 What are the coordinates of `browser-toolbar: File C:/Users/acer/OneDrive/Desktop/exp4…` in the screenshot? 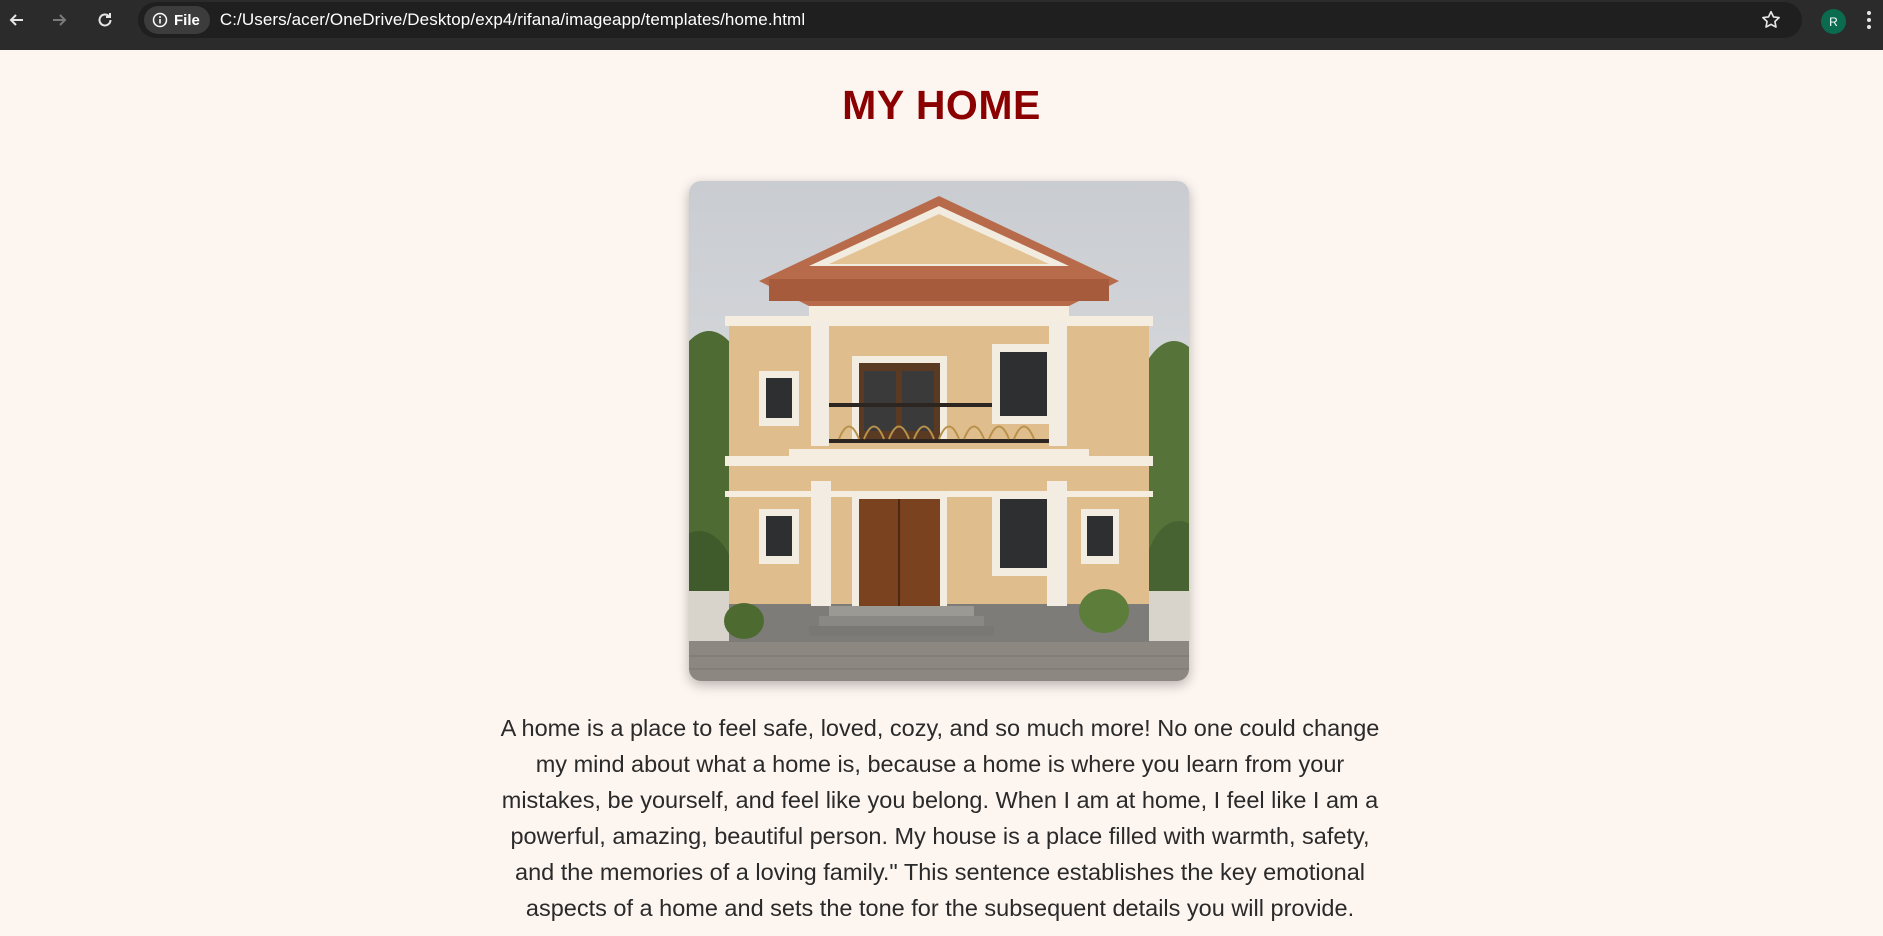 It's located at (941, 25).